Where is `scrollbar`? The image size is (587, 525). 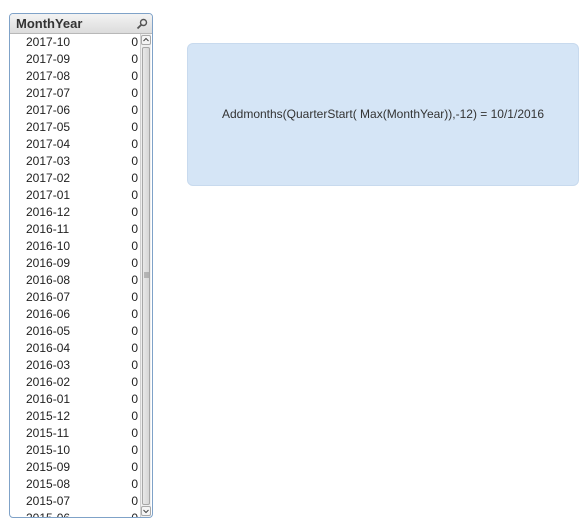
scrollbar is located at coordinates (145, 275).